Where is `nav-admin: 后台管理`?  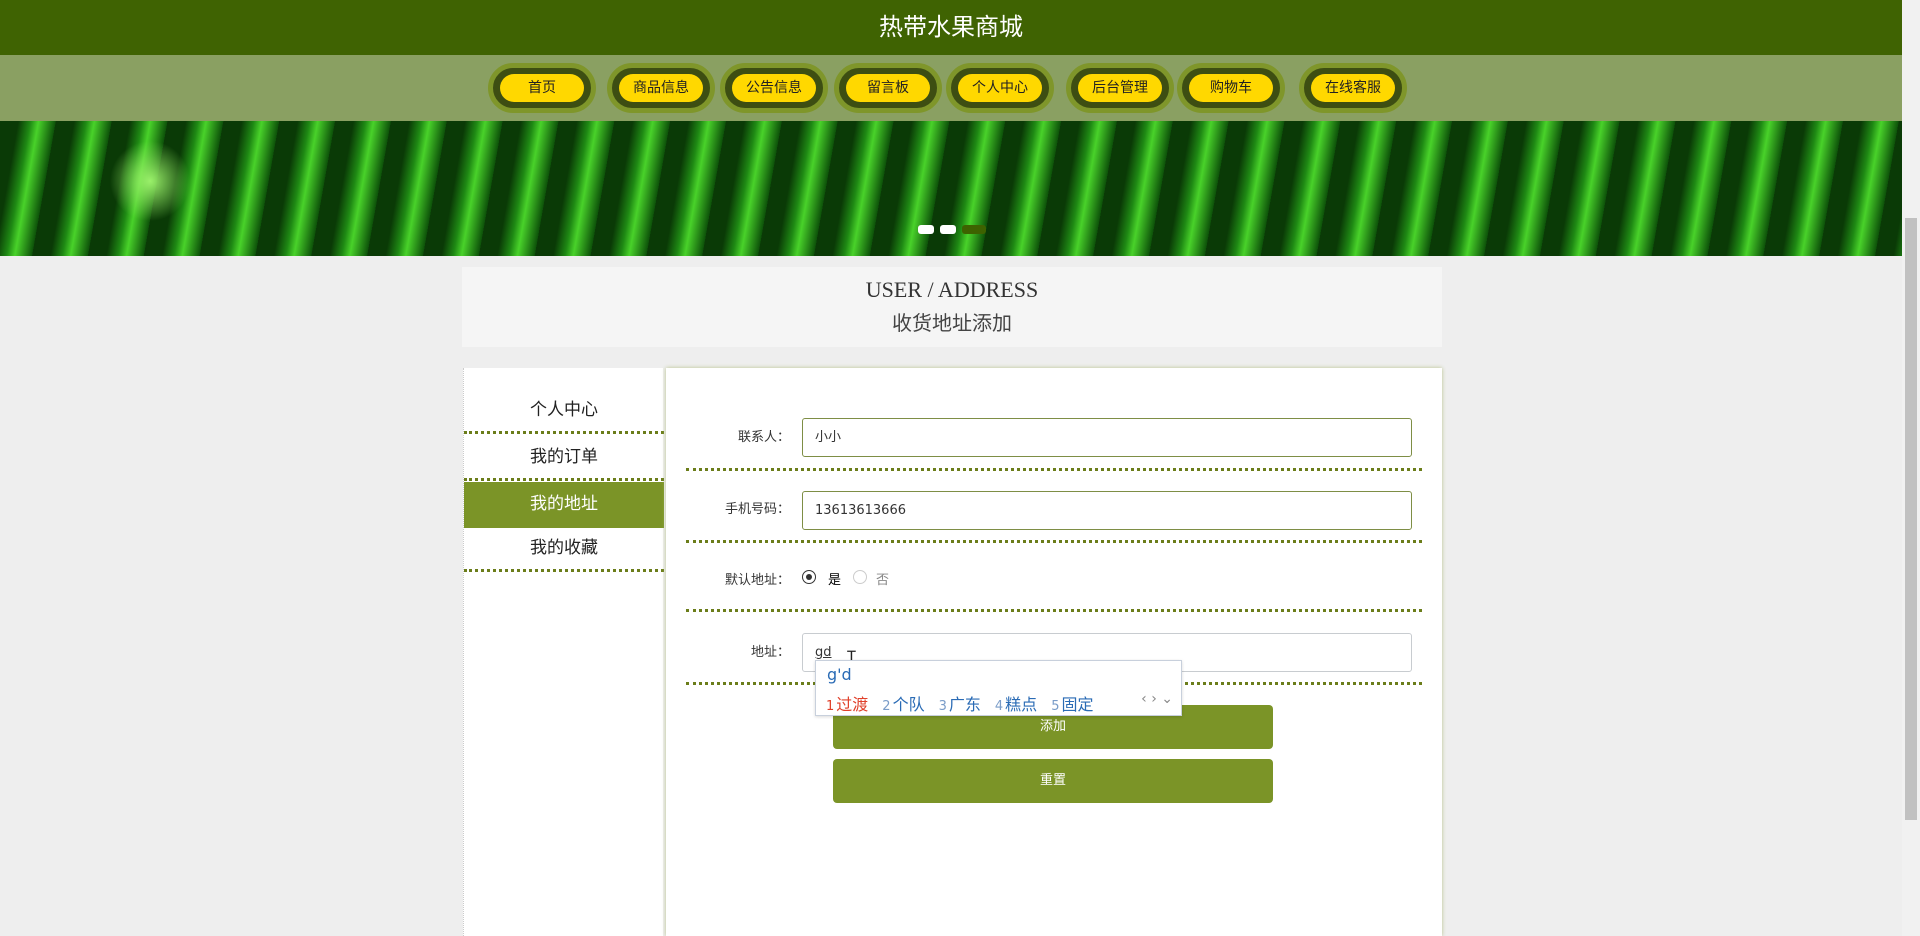 nav-admin: 后台管理 is located at coordinates (1120, 88).